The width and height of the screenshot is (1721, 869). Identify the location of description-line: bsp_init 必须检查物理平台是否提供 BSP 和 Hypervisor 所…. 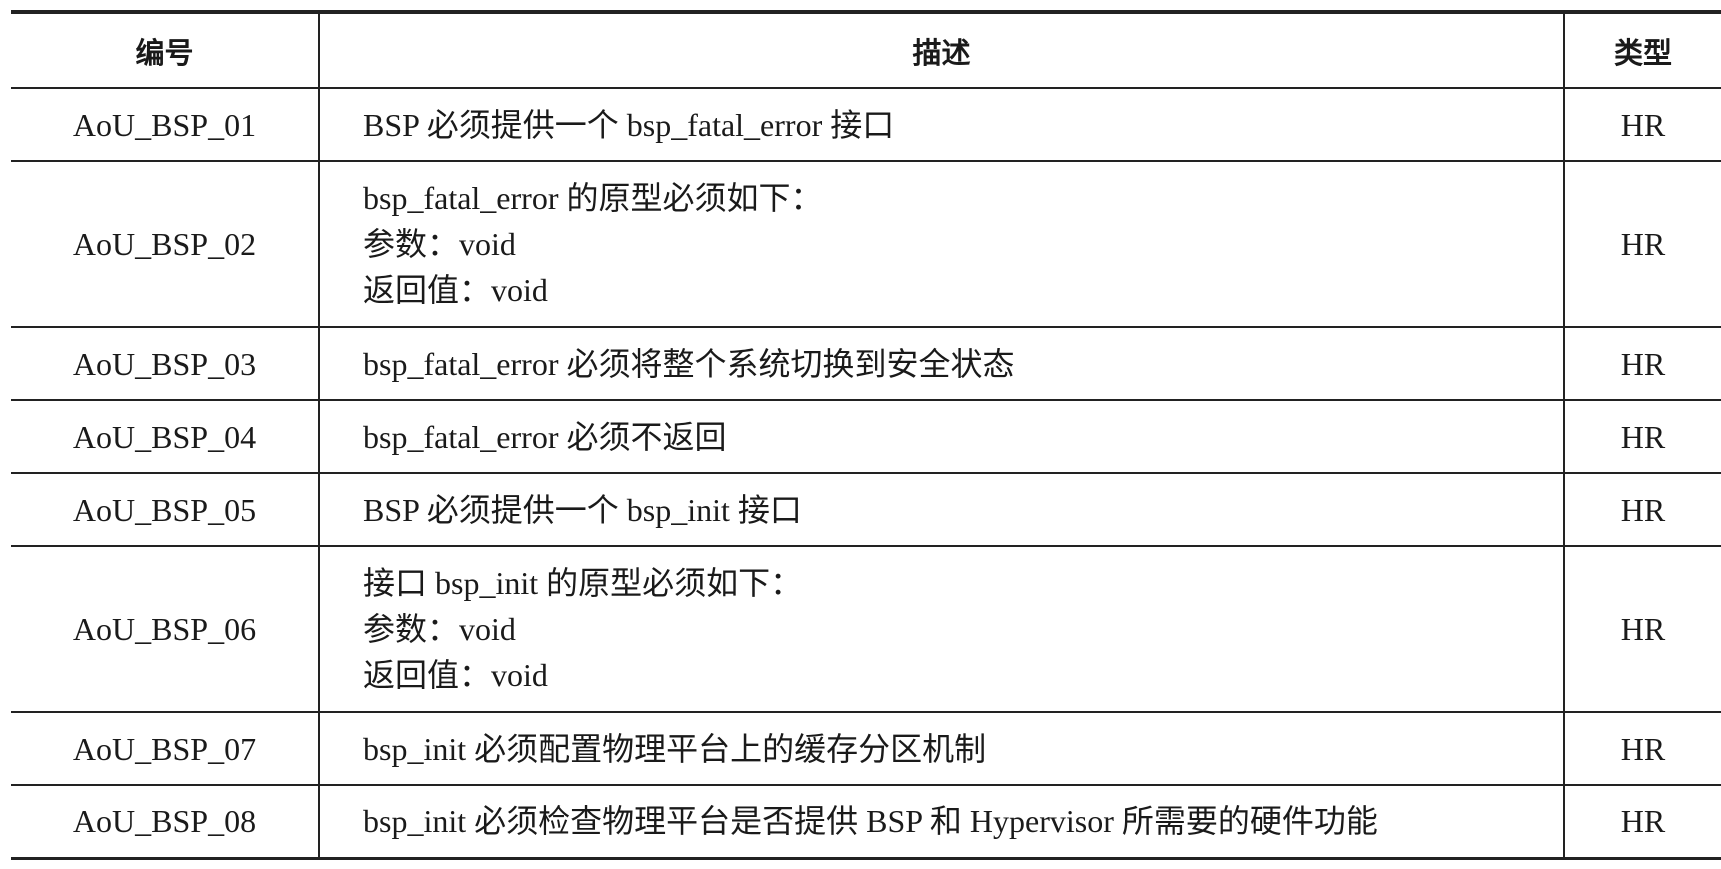
(870, 821).